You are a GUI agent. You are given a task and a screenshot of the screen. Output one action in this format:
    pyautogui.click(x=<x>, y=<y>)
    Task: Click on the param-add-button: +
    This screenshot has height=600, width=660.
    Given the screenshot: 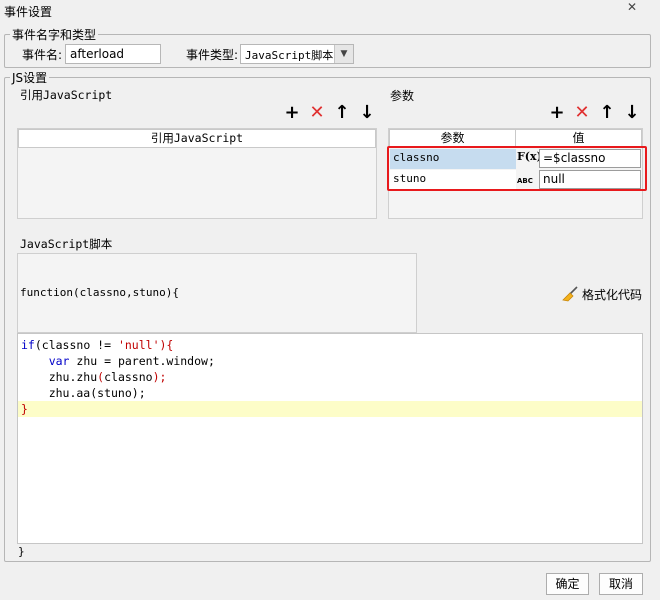 What is the action you would take?
    pyautogui.click(x=557, y=113)
    